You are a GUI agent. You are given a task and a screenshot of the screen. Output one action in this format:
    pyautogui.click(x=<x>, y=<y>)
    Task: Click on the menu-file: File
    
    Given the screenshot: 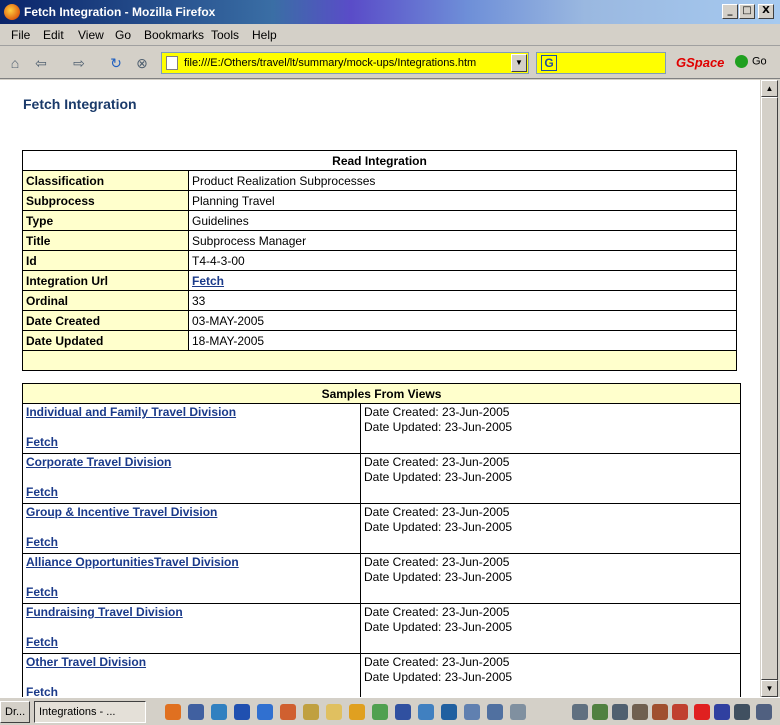 What is the action you would take?
    pyautogui.click(x=20, y=35)
    